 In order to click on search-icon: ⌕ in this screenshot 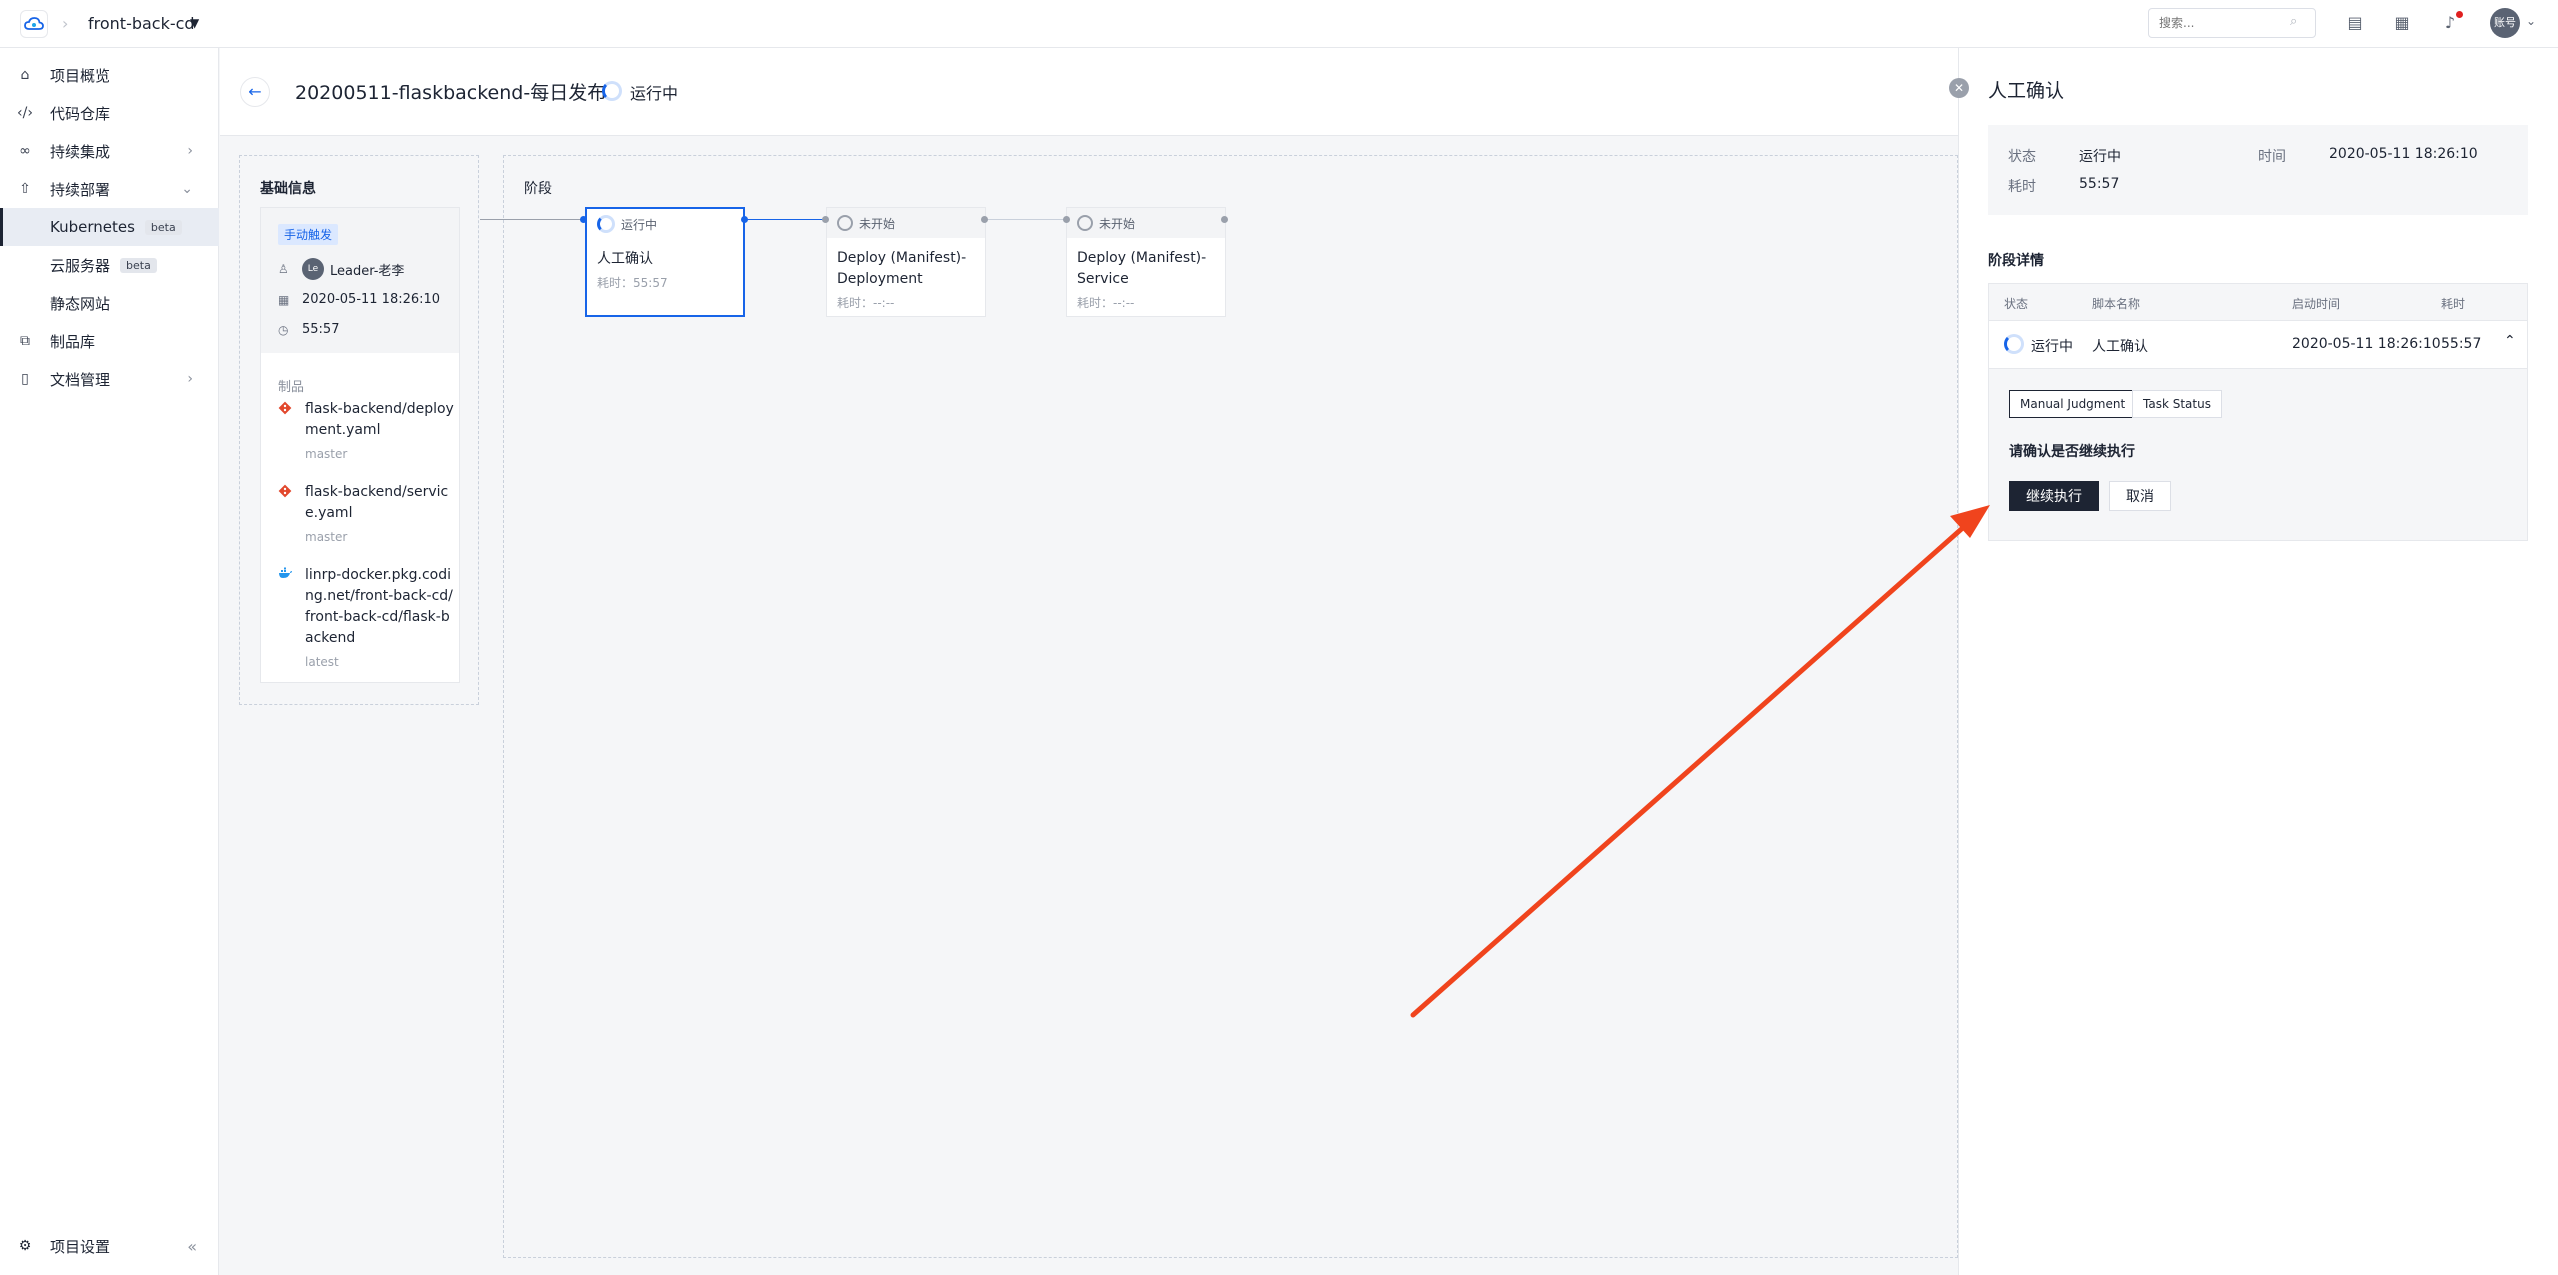, I will do `click(2293, 21)`.